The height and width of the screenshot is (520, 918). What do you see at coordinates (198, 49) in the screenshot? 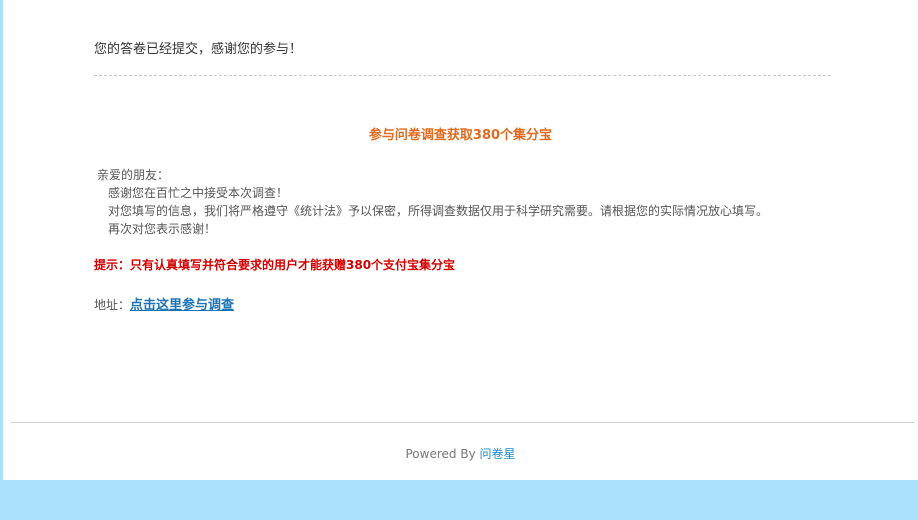
I see `submission-confirmation: 您的答卷已经提交，感谢您的参与！` at bounding box center [198, 49].